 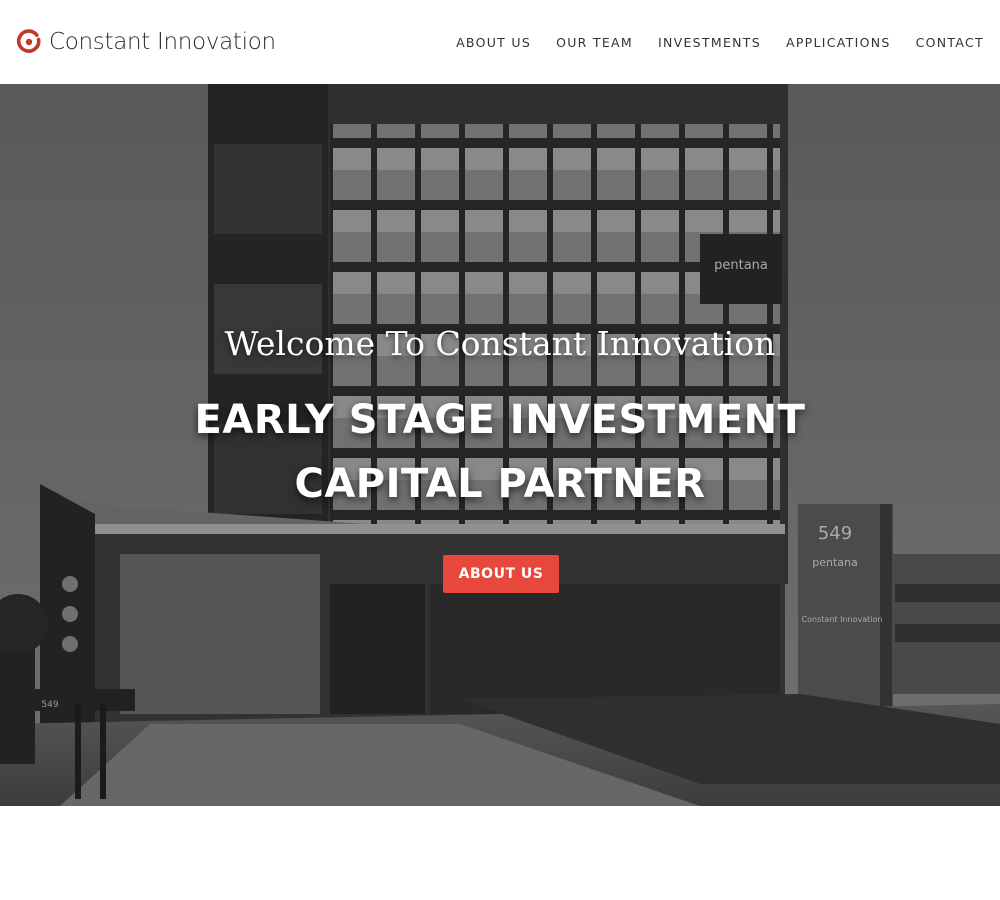 What do you see at coordinates (501, 574) in the screenshot?
I see `about-us-button: ABOUT US` at bounding box center [501, 574].